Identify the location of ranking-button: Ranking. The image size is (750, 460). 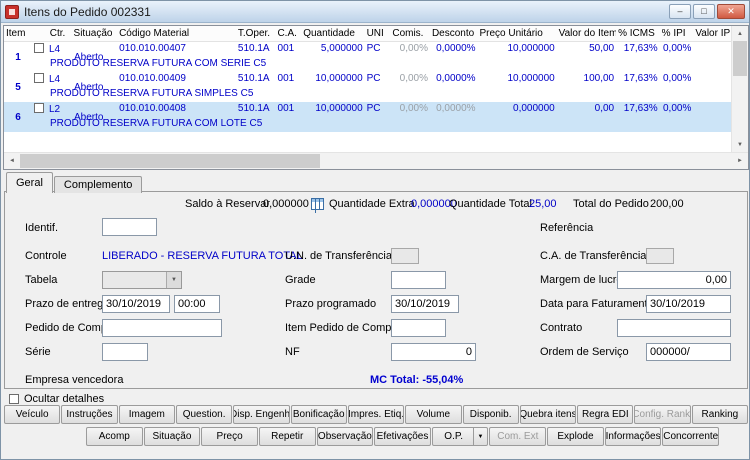
(720, 414).